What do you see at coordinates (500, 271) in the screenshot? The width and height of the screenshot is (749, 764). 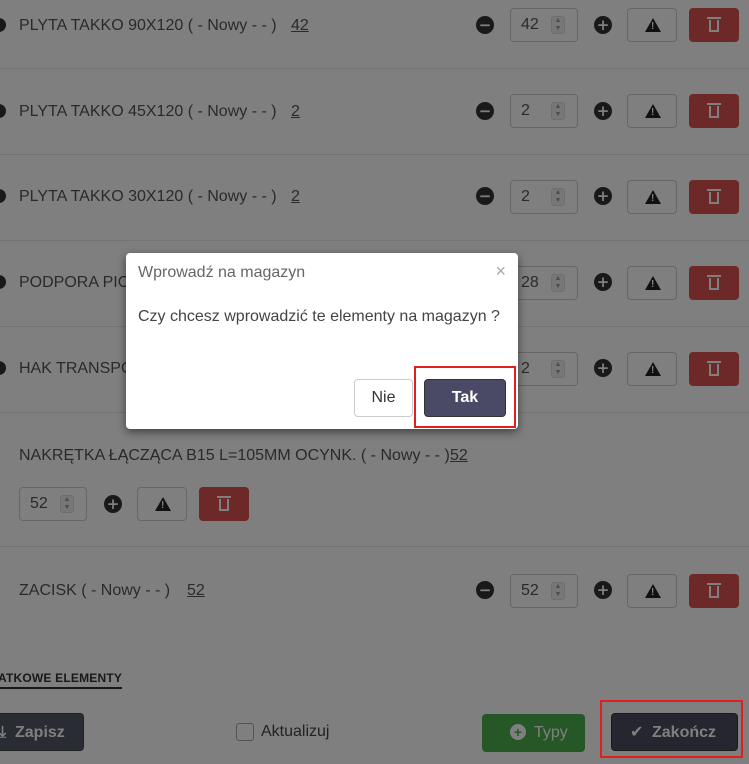 I see `close-icon: ×` at bounding box center [500, 271].